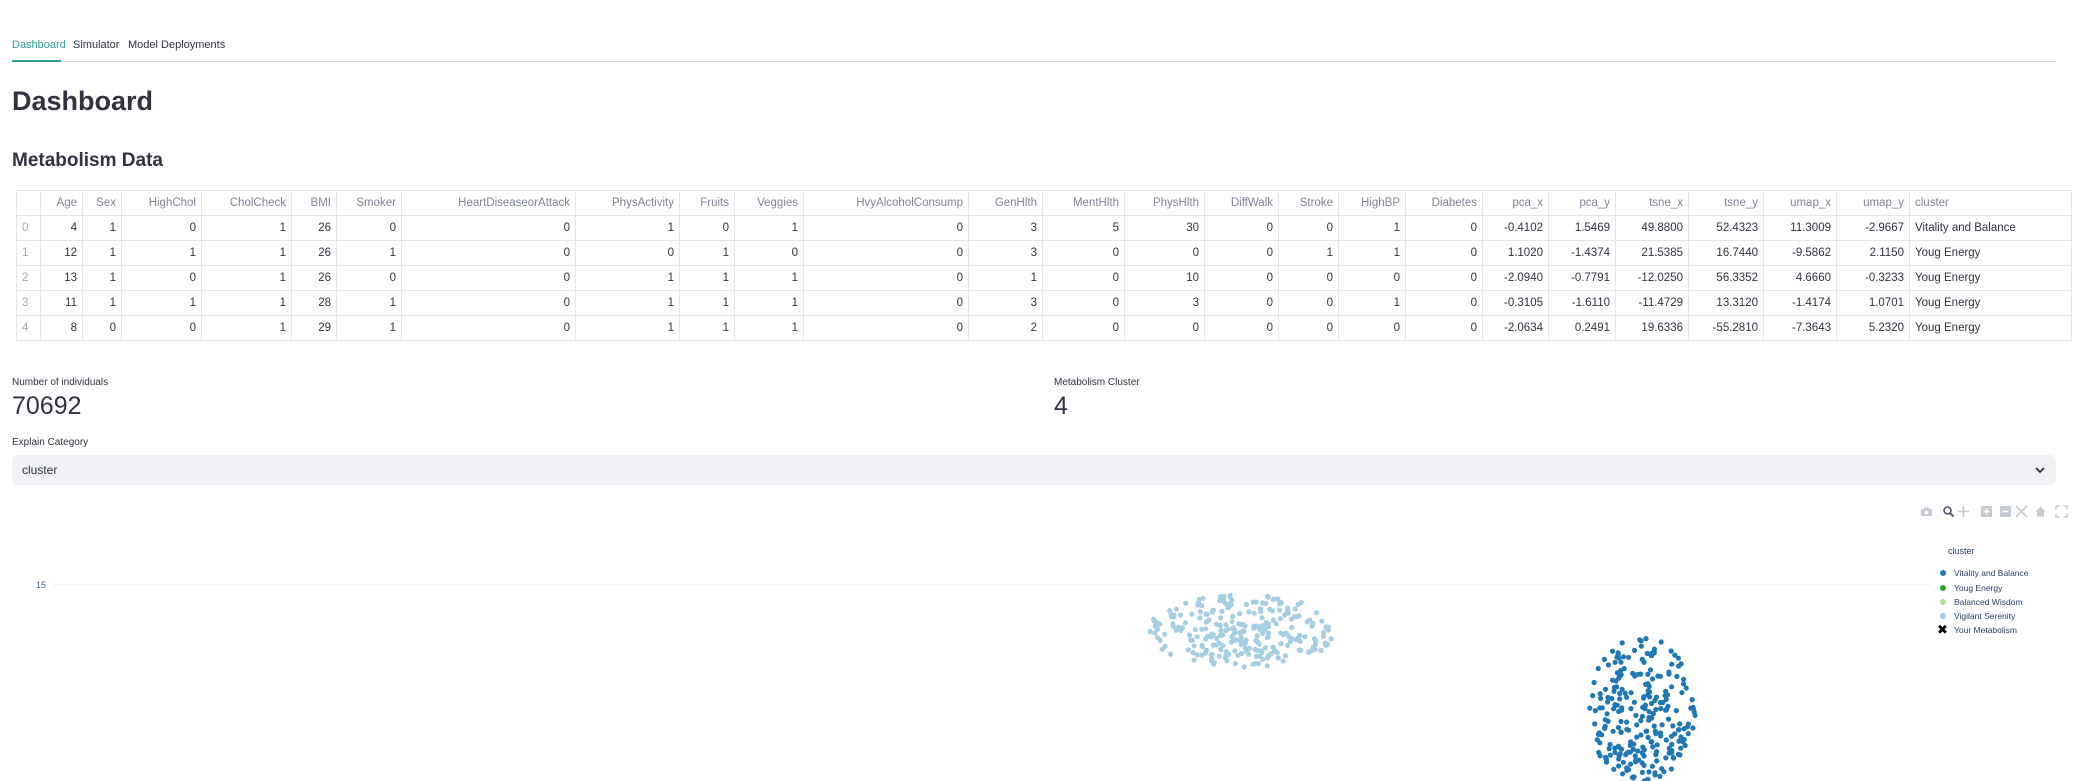 The height and width of the screenshot is (781, 2092). What do you see at coordinates (1034, 470) in the screenshot?
I see `explain-category-select: cluster` at bounding box center [1034, 470].